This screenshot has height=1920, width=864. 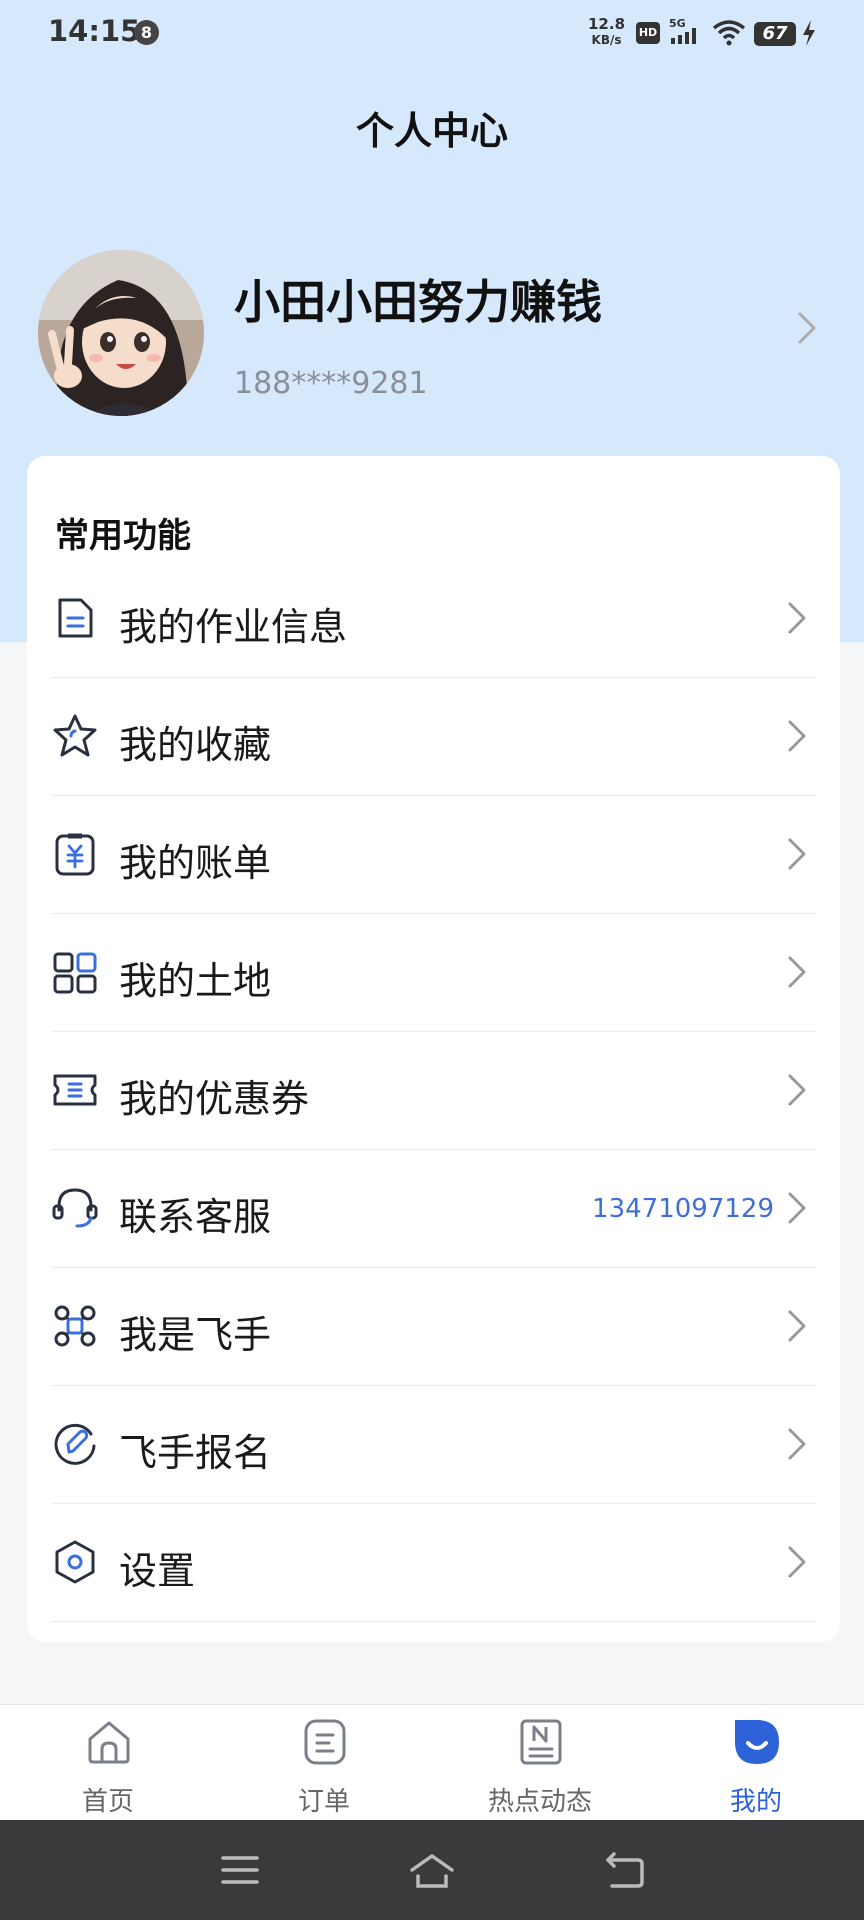 What do you see at coordinates (433, 1327) in the screenshot?
I see `menu-item-i-am-pilot: 我是飞手` at bounding box center [433, 1327].